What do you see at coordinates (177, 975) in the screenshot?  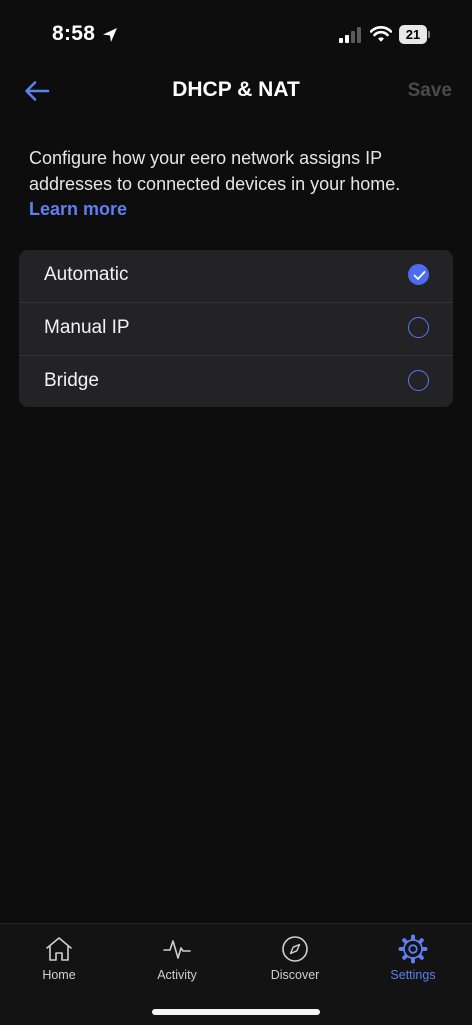 I see `tab-label: Activity` at bounding box center [177, 975].